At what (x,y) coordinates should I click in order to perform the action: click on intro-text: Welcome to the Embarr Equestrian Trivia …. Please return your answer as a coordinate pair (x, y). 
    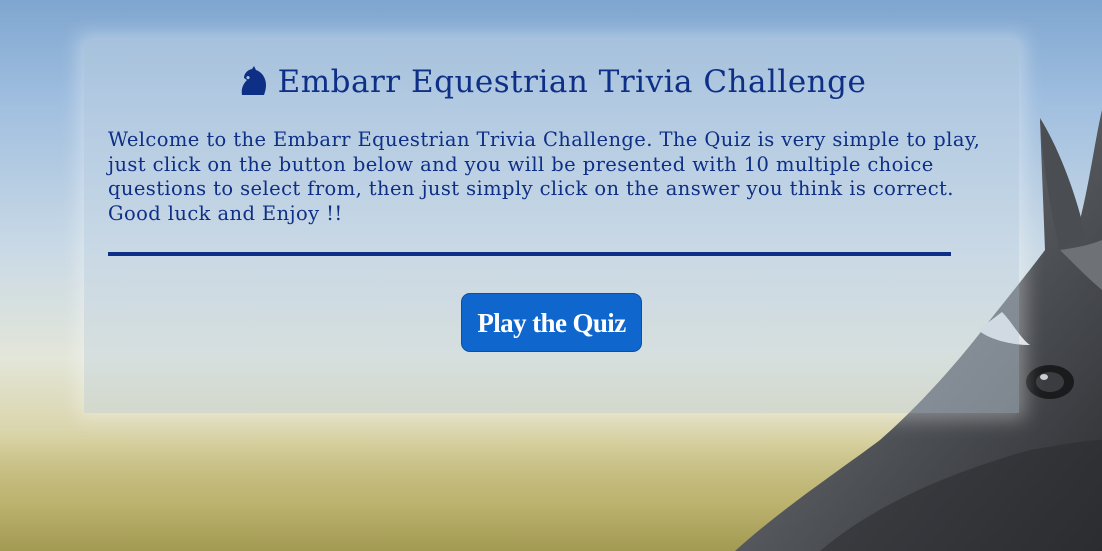
    Looking at the image, I should click on (544, 176).